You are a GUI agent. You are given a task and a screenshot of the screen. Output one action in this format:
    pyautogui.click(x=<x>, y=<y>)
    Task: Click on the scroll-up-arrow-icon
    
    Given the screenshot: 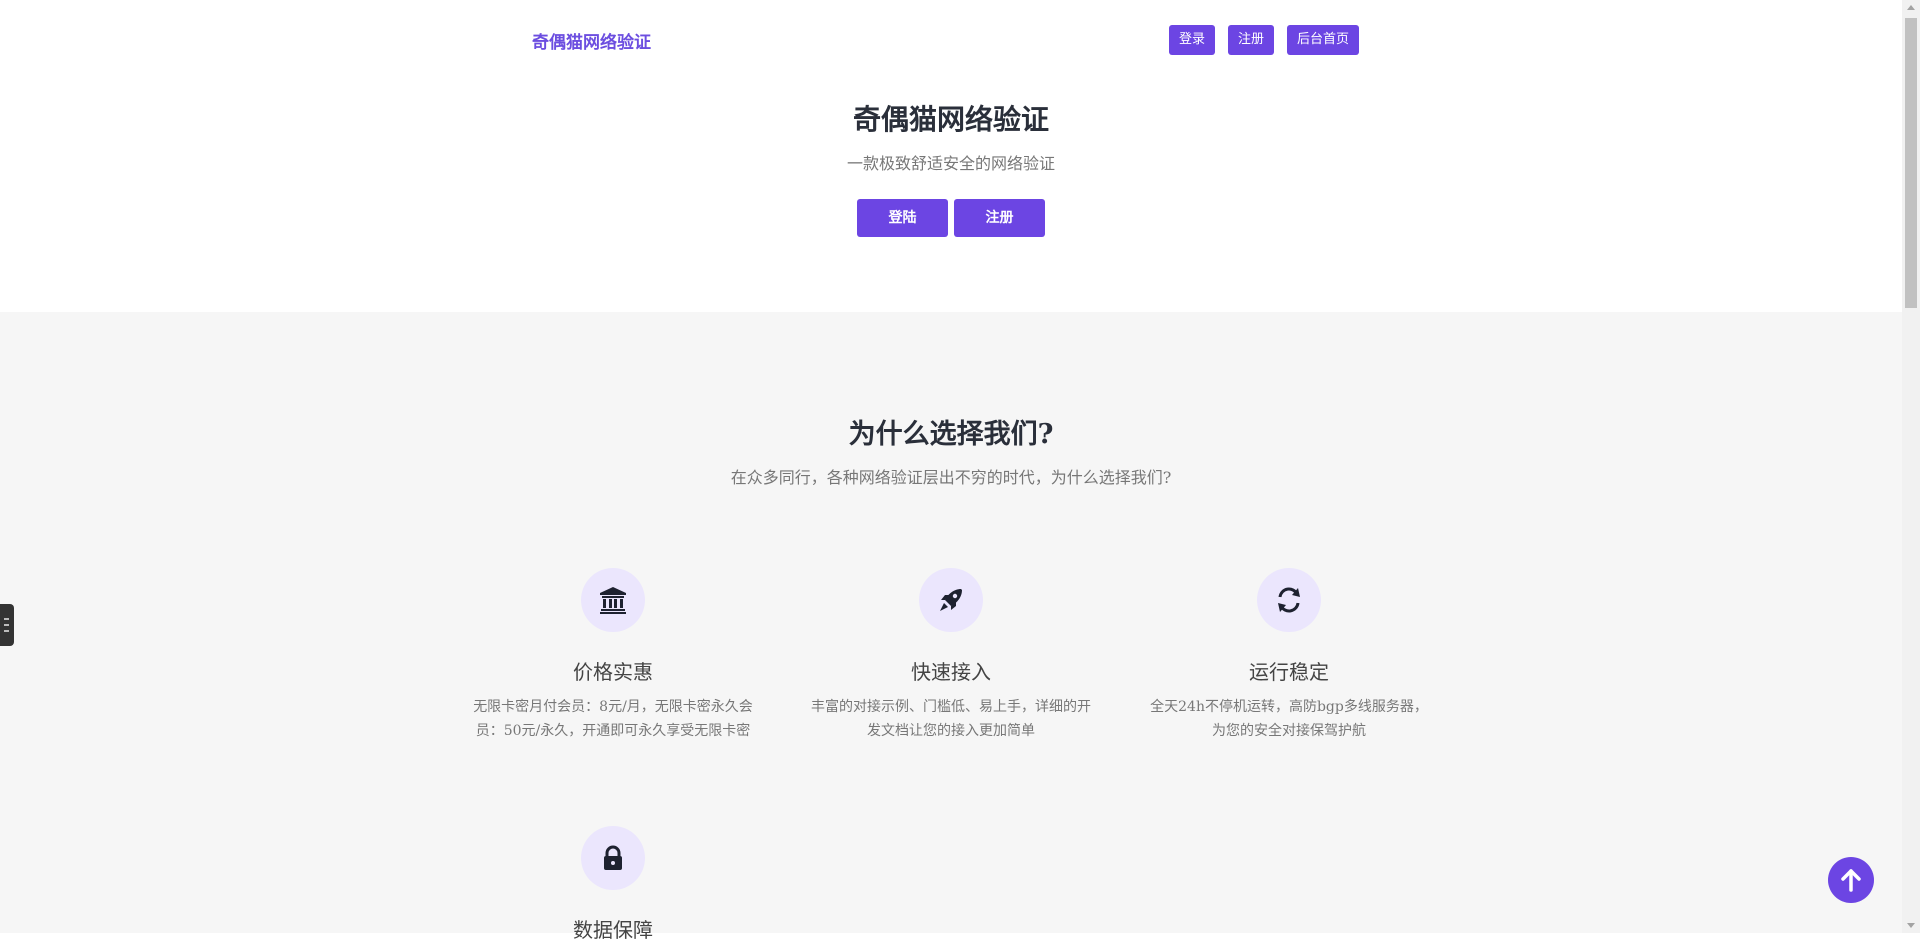 What is the action you would take?
    pyautogui.click(x=1911, y=7)
    